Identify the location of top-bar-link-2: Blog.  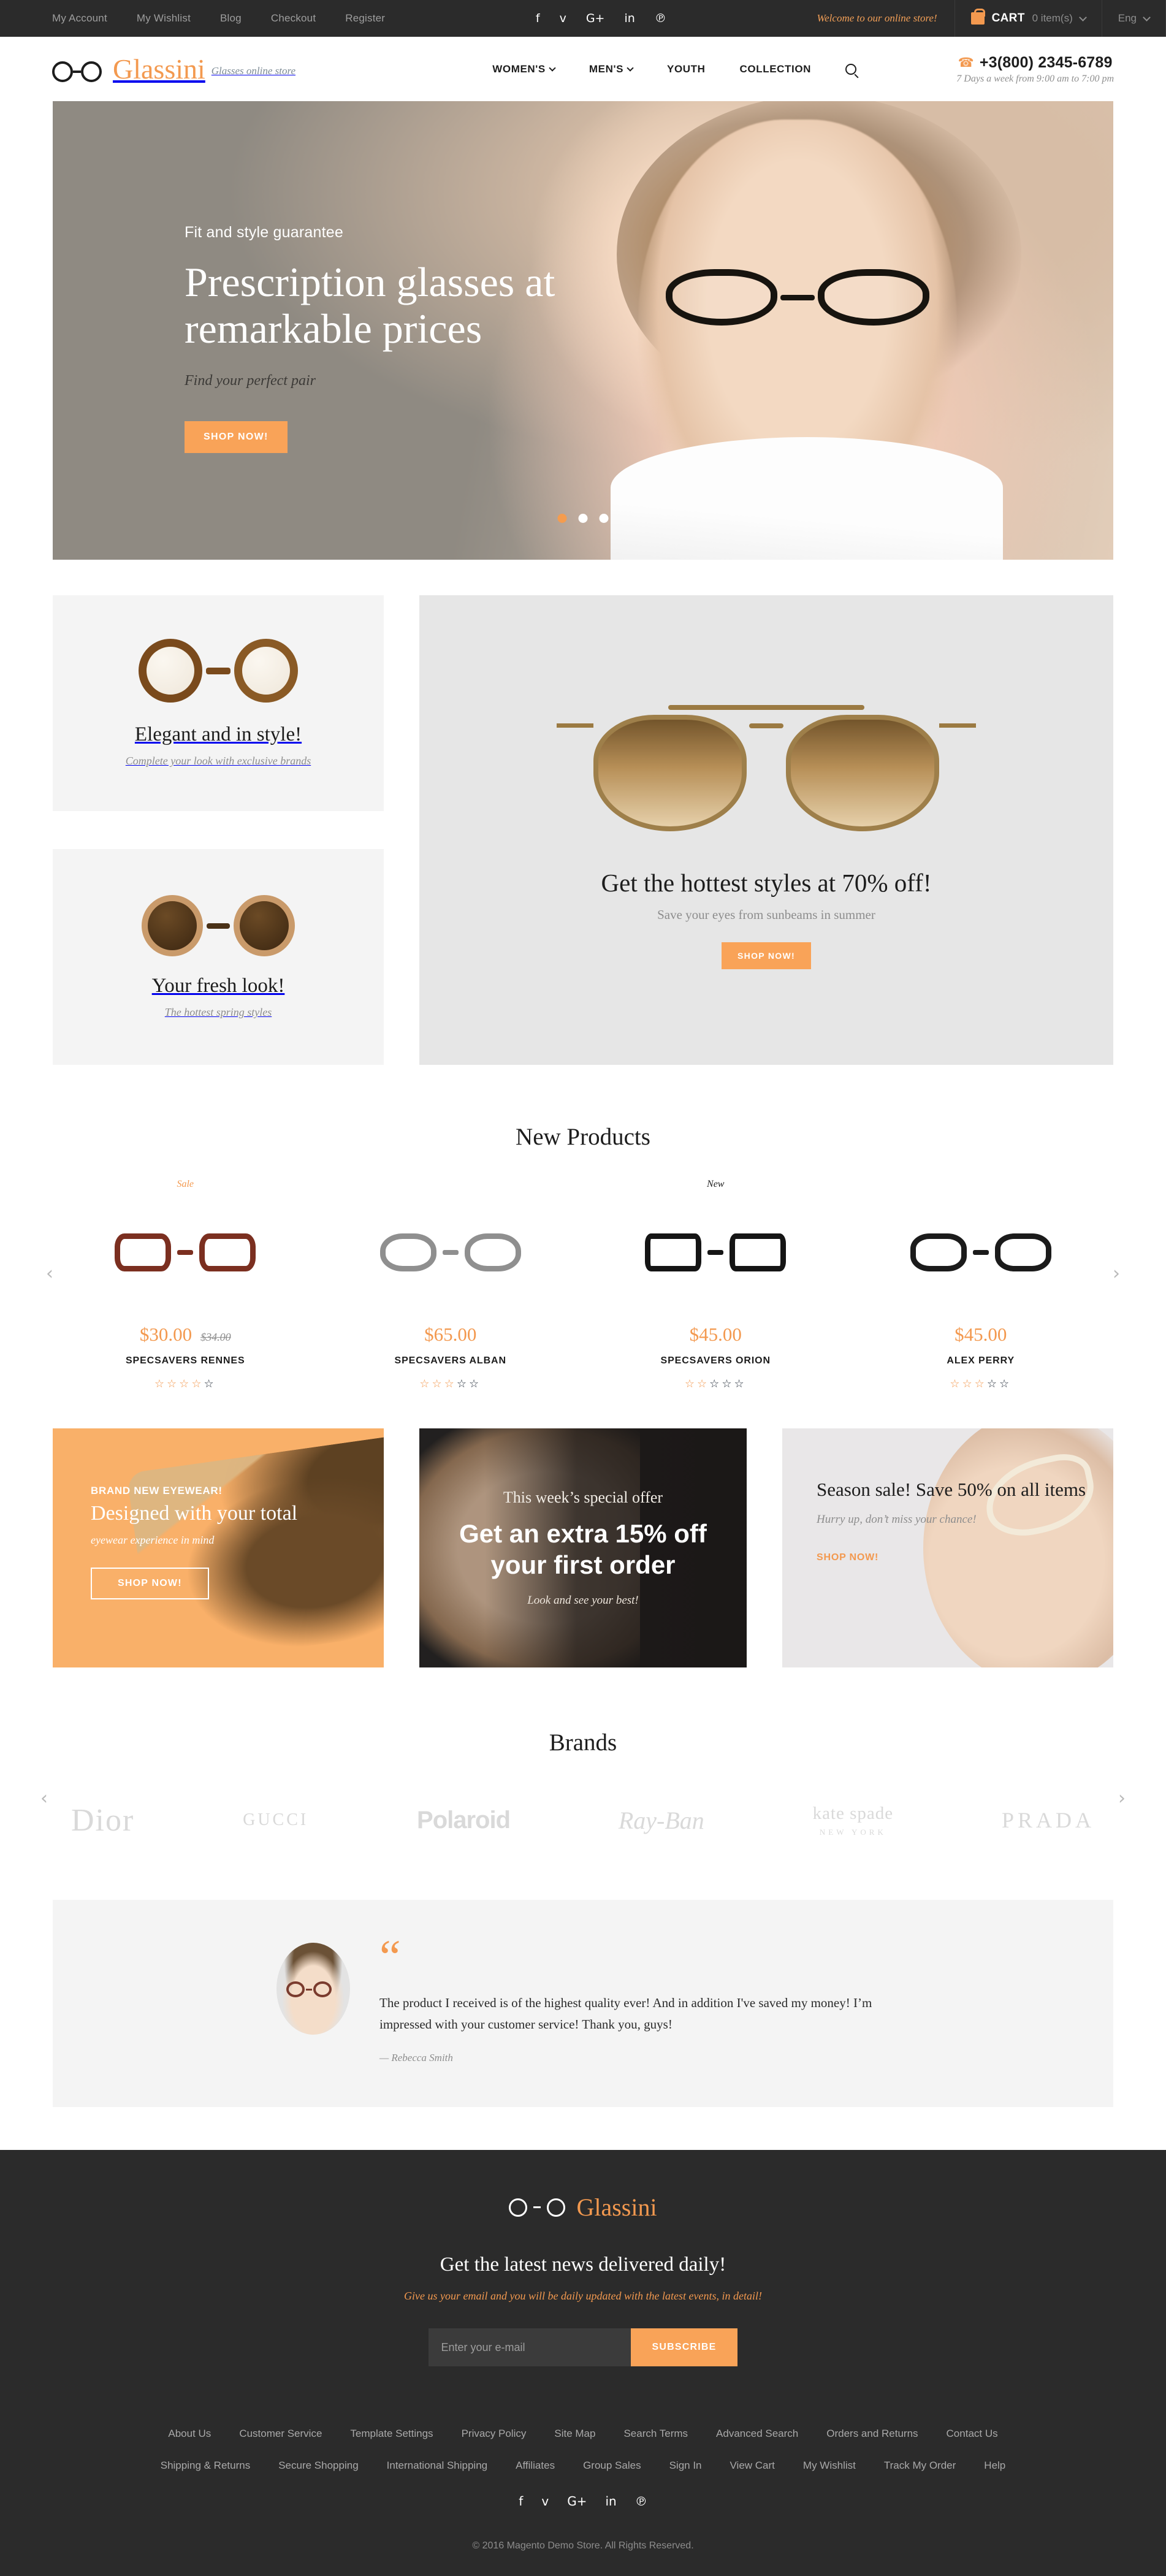
(231, 18).